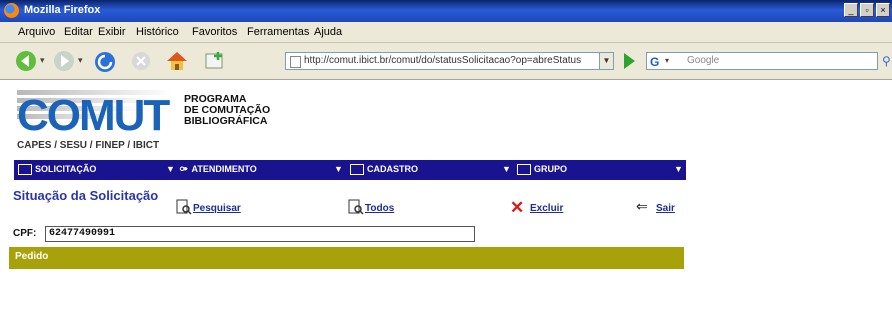 The width and height of the screenshot is (892, 332). Describe the element at coordinates (762, 61) in the screenshot. I see `search-box: G ▾ Google` at that location.